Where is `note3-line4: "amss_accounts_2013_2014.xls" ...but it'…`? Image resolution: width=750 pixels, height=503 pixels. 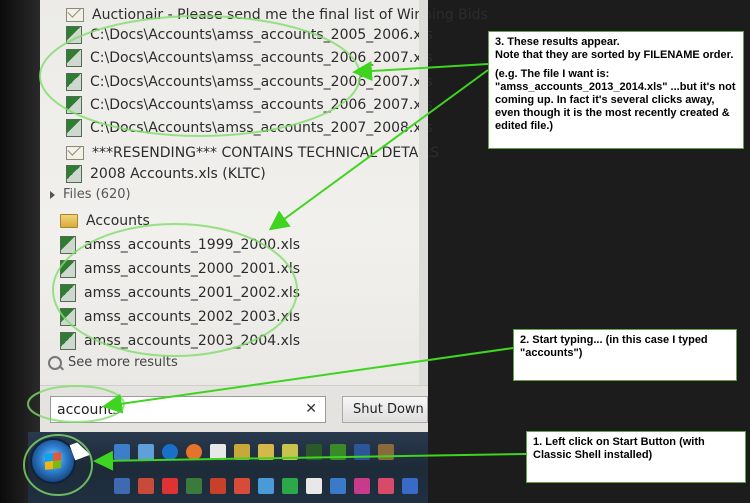
note3-line4: "amss_accounts_2013_2014.xls" ...but it'… is located at coordinates (615, 106).